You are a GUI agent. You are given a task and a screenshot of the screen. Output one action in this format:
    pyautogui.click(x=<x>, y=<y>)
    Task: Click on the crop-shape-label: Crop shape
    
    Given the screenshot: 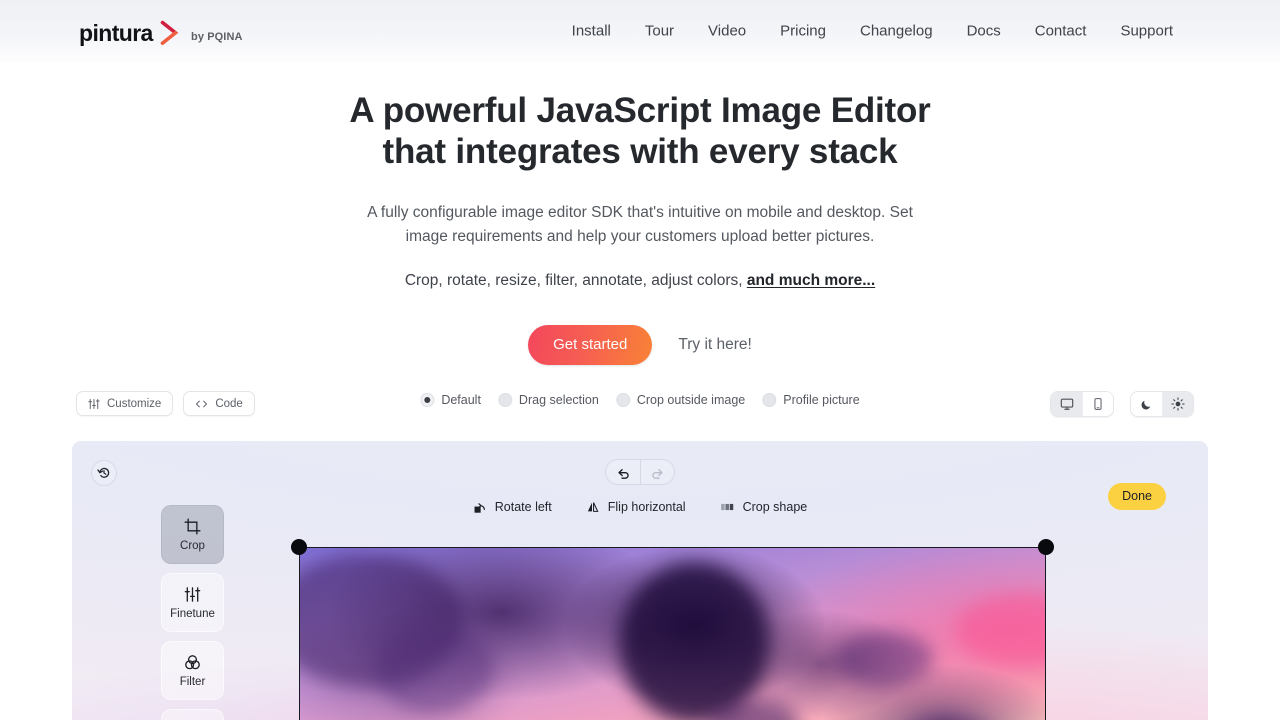 What is the action you would take?
    pyautogui.click(x=775, y=507)
    